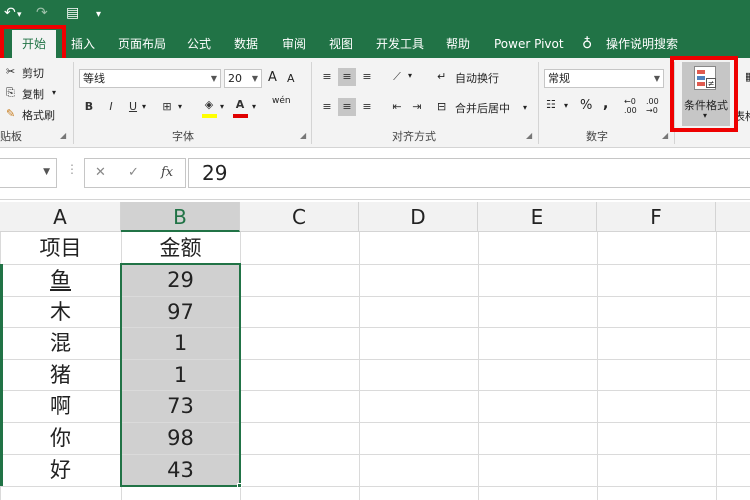  I want to click on number-launcher-icon: ◢, so click(665, 135).